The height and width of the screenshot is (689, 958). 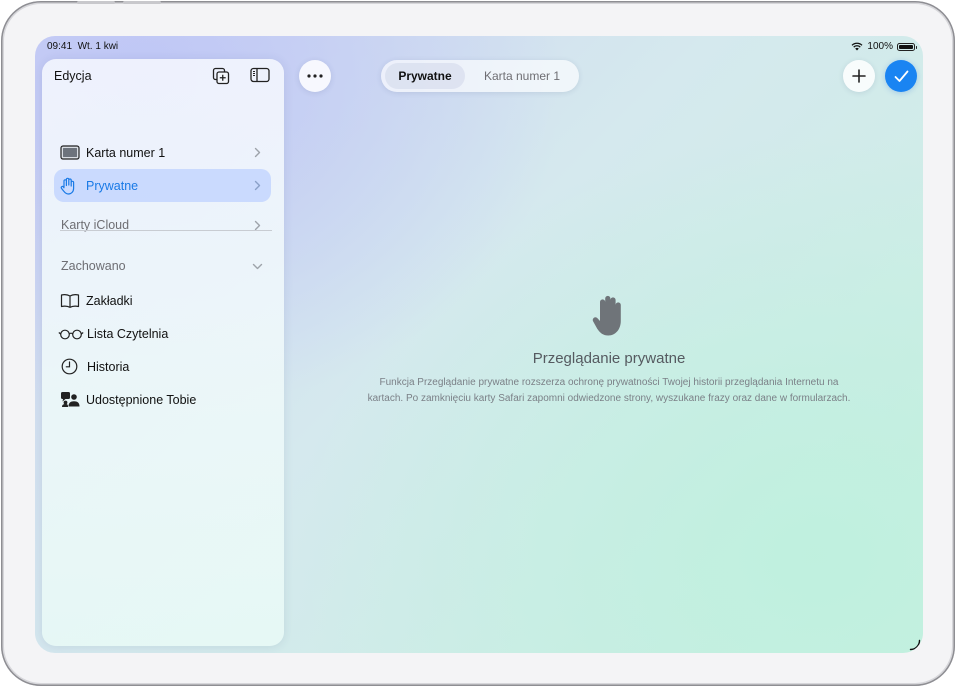 What do you see at coordinates (73, 76) in the screenshot?
I see `edit-button: Edycja` at bounding box center [73, 76].